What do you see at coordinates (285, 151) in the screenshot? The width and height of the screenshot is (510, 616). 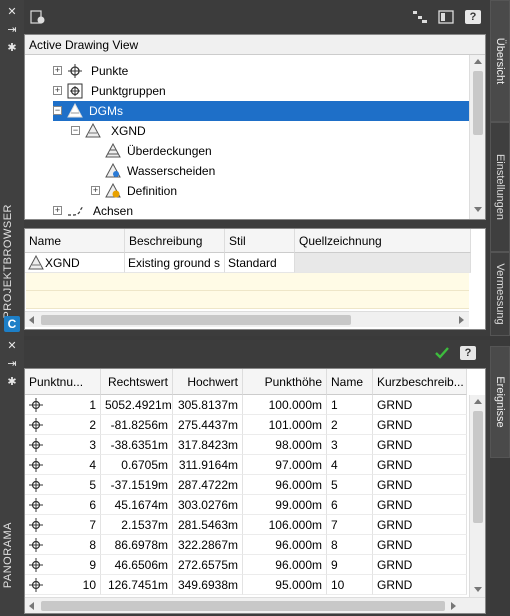 I see `tree-item-ueberdeckungen: Überdeckungen` at bounding box center [285, 151].